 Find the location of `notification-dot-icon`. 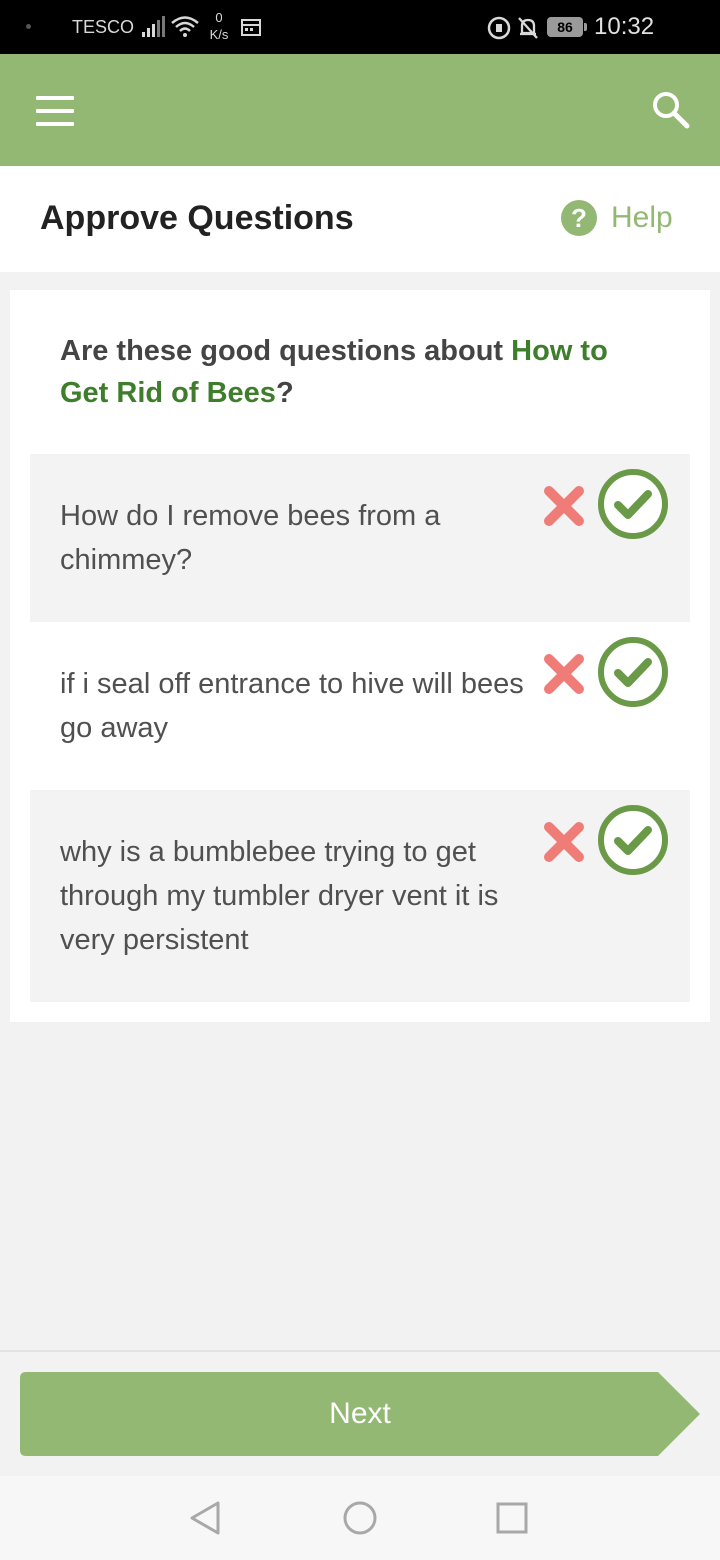

notification-dot-icon is located at coordinates (28, 26).